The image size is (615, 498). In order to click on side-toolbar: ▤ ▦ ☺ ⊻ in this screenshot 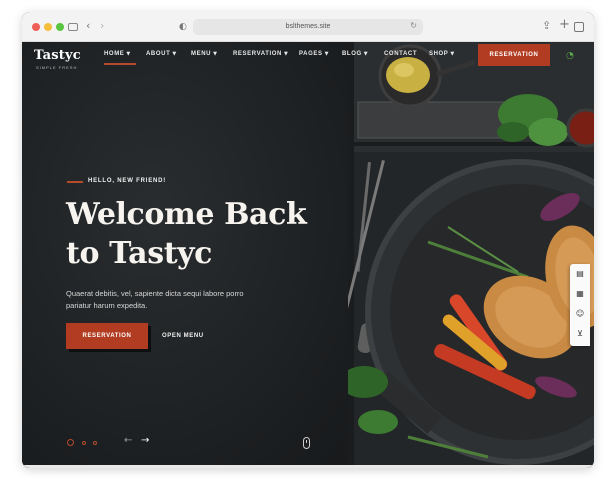, I will do `click(580, 305)`.